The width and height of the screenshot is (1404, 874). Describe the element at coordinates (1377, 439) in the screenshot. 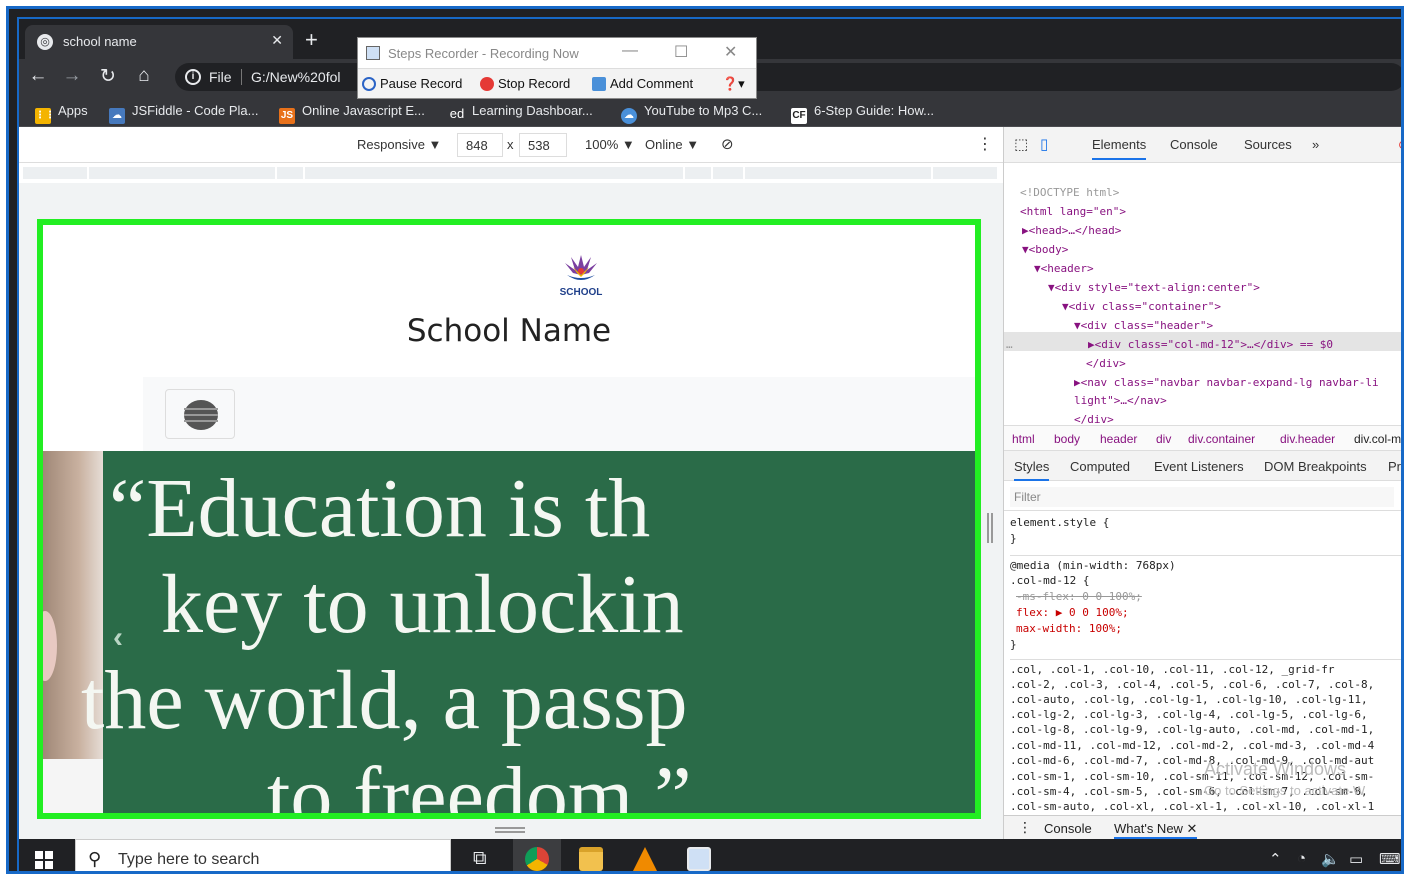

I see `breadcrumb-item: div.col-m` at that location.